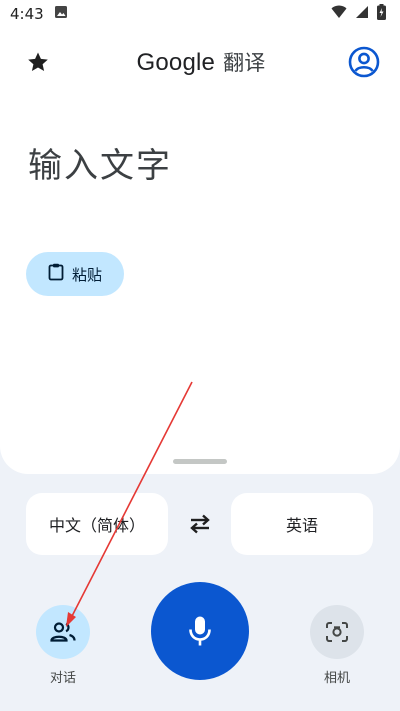 Image resolution: width=400 pixels, height=711 pixels. What do you see at coordinates (62, 678) in the screenshot?
I see `conversation-label: 对话` at bounding box center [62, 678].